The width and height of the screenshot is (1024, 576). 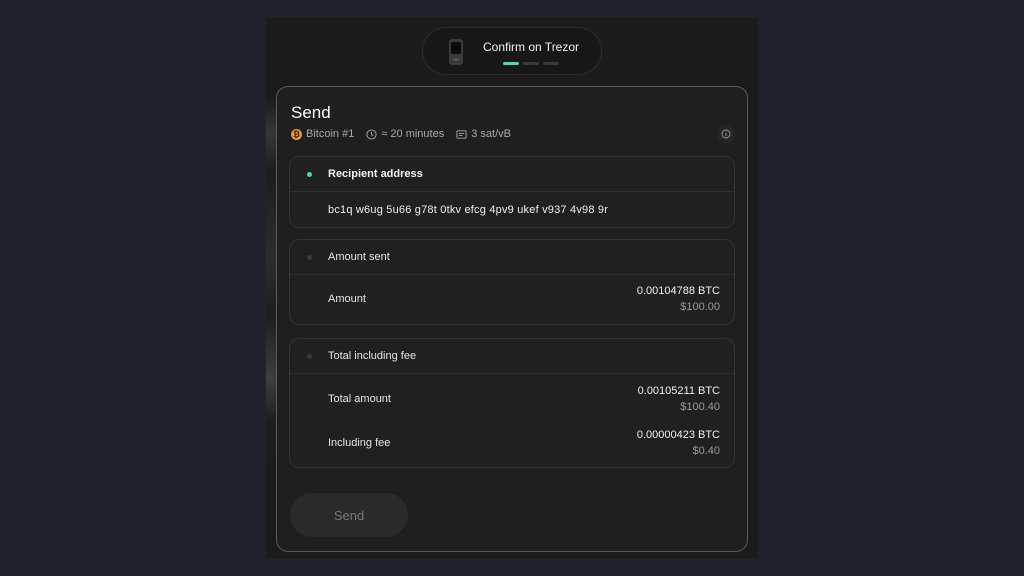 I want to click on amount-fiat: $100.00, so click(x=700, y=307).